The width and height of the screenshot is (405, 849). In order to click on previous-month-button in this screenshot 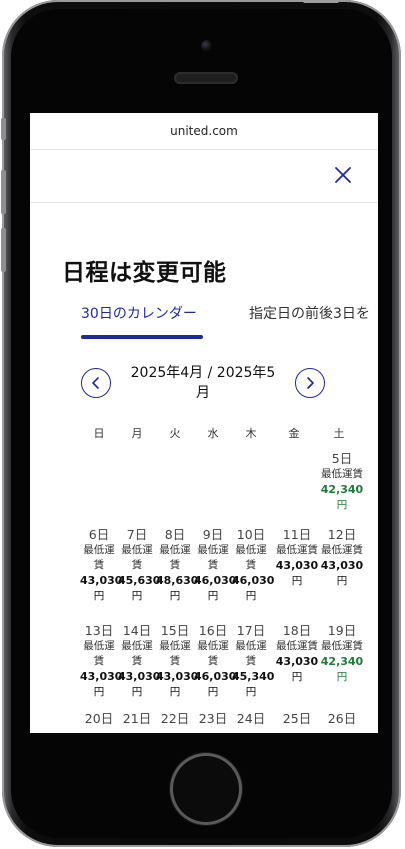, I will do `click(96, 383)`.